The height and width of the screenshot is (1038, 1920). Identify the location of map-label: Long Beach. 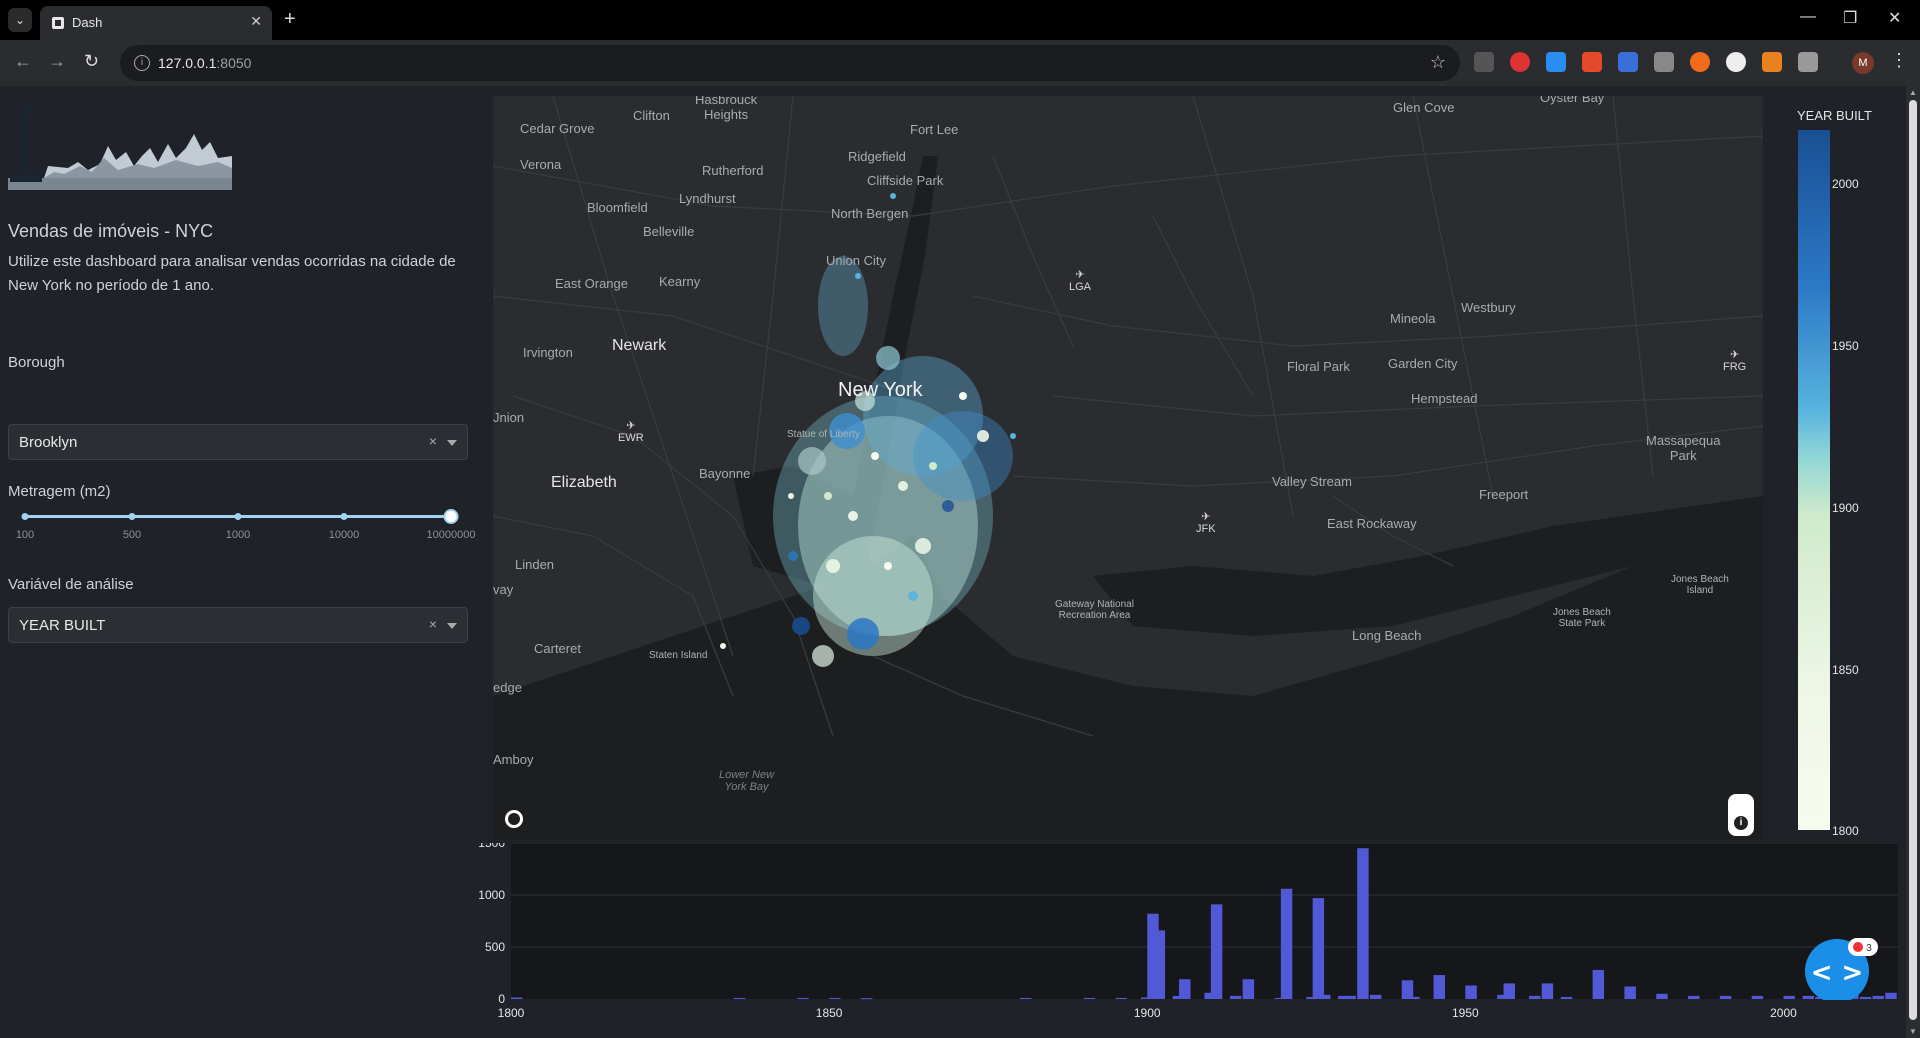
(1387, 635).